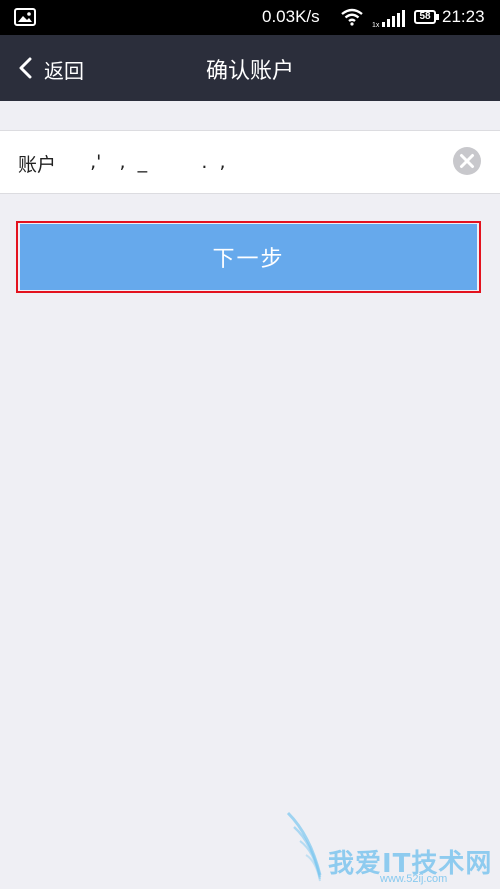  I want to click on account-input, so click(248, 162).